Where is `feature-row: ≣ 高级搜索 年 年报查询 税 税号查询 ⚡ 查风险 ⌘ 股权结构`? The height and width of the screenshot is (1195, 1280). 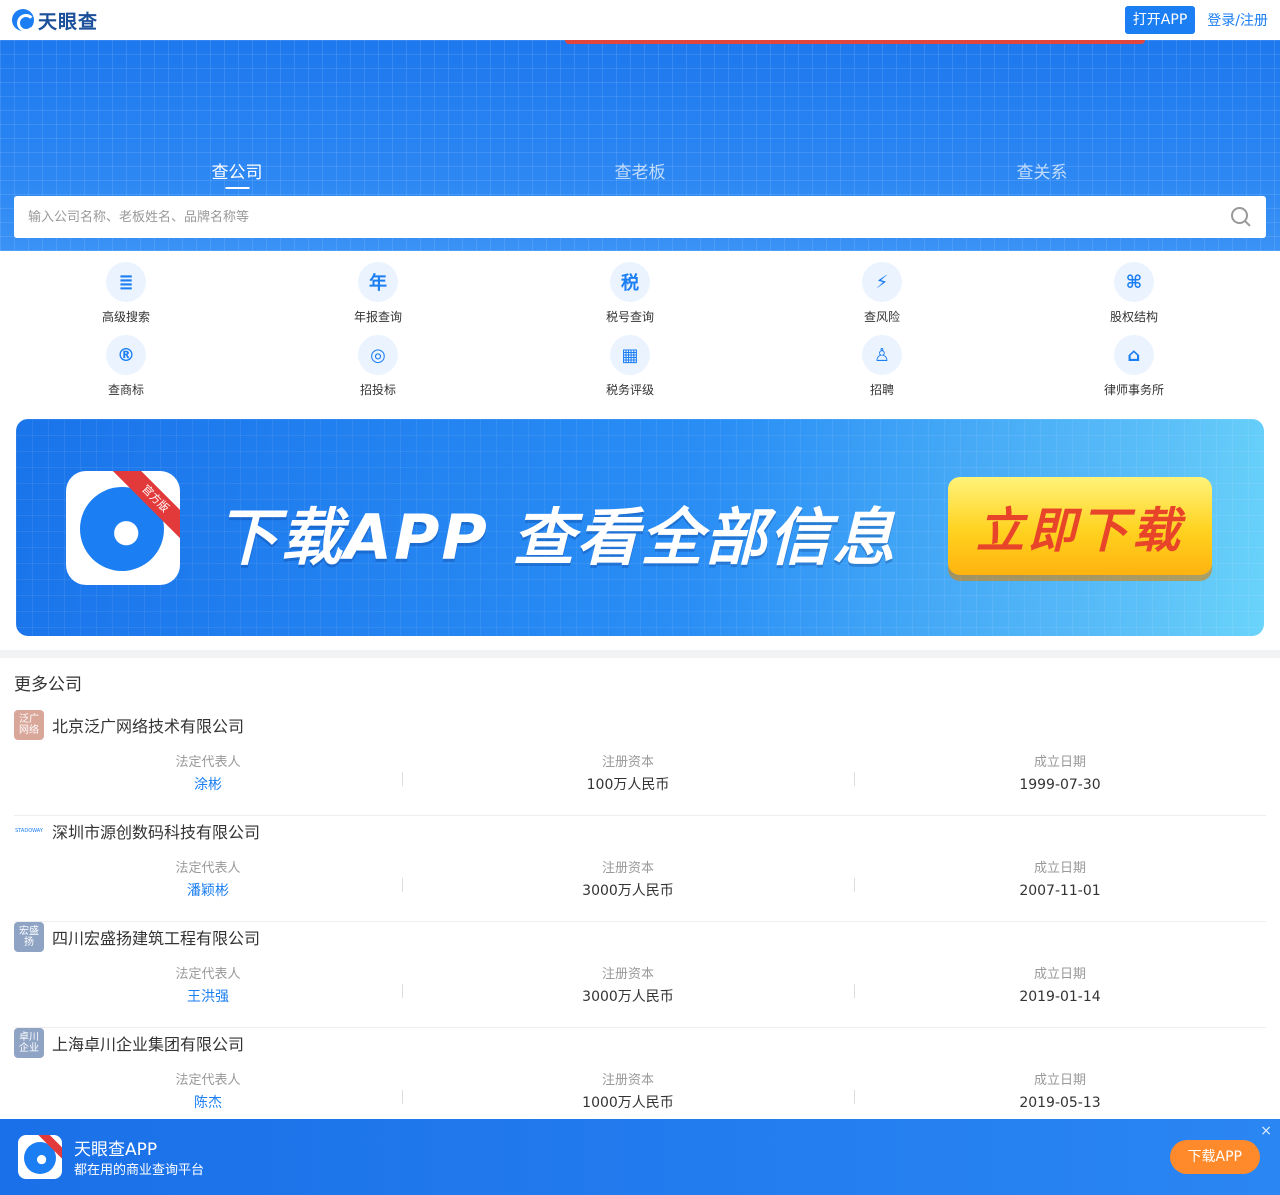
feature-row: ≣ 高级搜索 年 年报查询 税 税号查询 ⚡ 查风险 ⌘ 股权结构 is located at coordinates (640, 298).